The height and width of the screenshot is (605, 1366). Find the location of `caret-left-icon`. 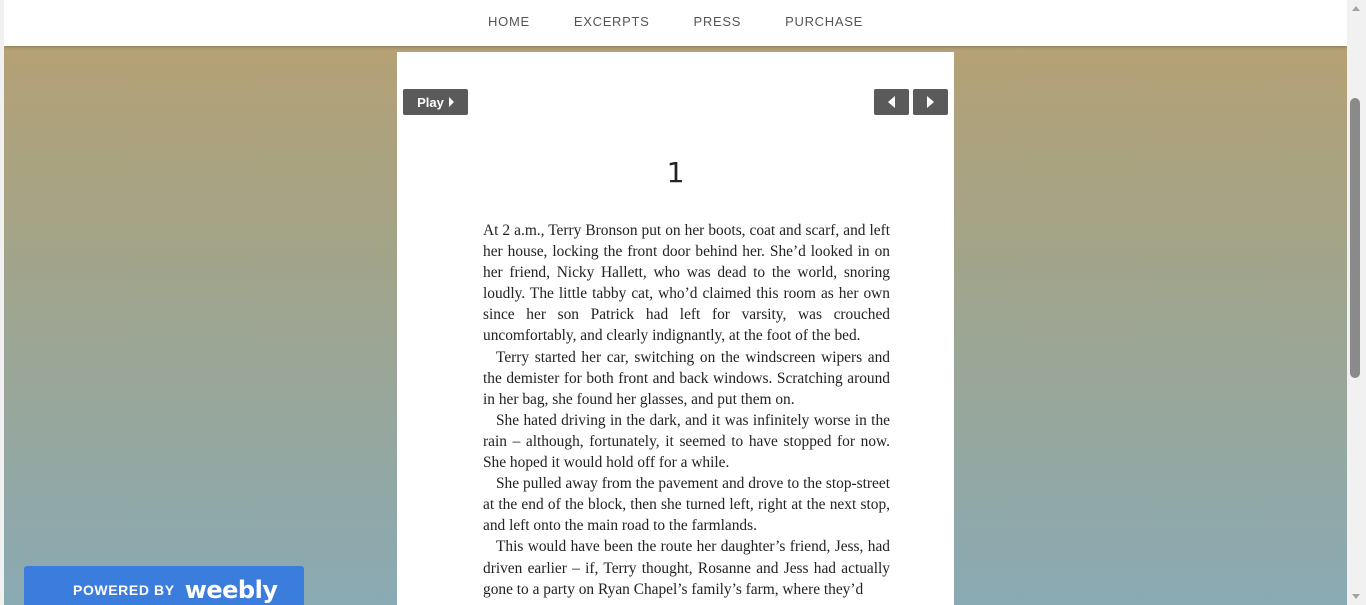

caret-left-icon is located at coordinates (891, 102).